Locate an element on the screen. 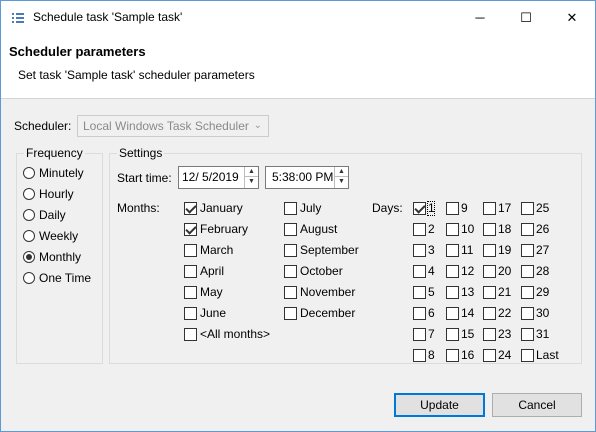  day-label: 13 is located at coordinates (468, 292).